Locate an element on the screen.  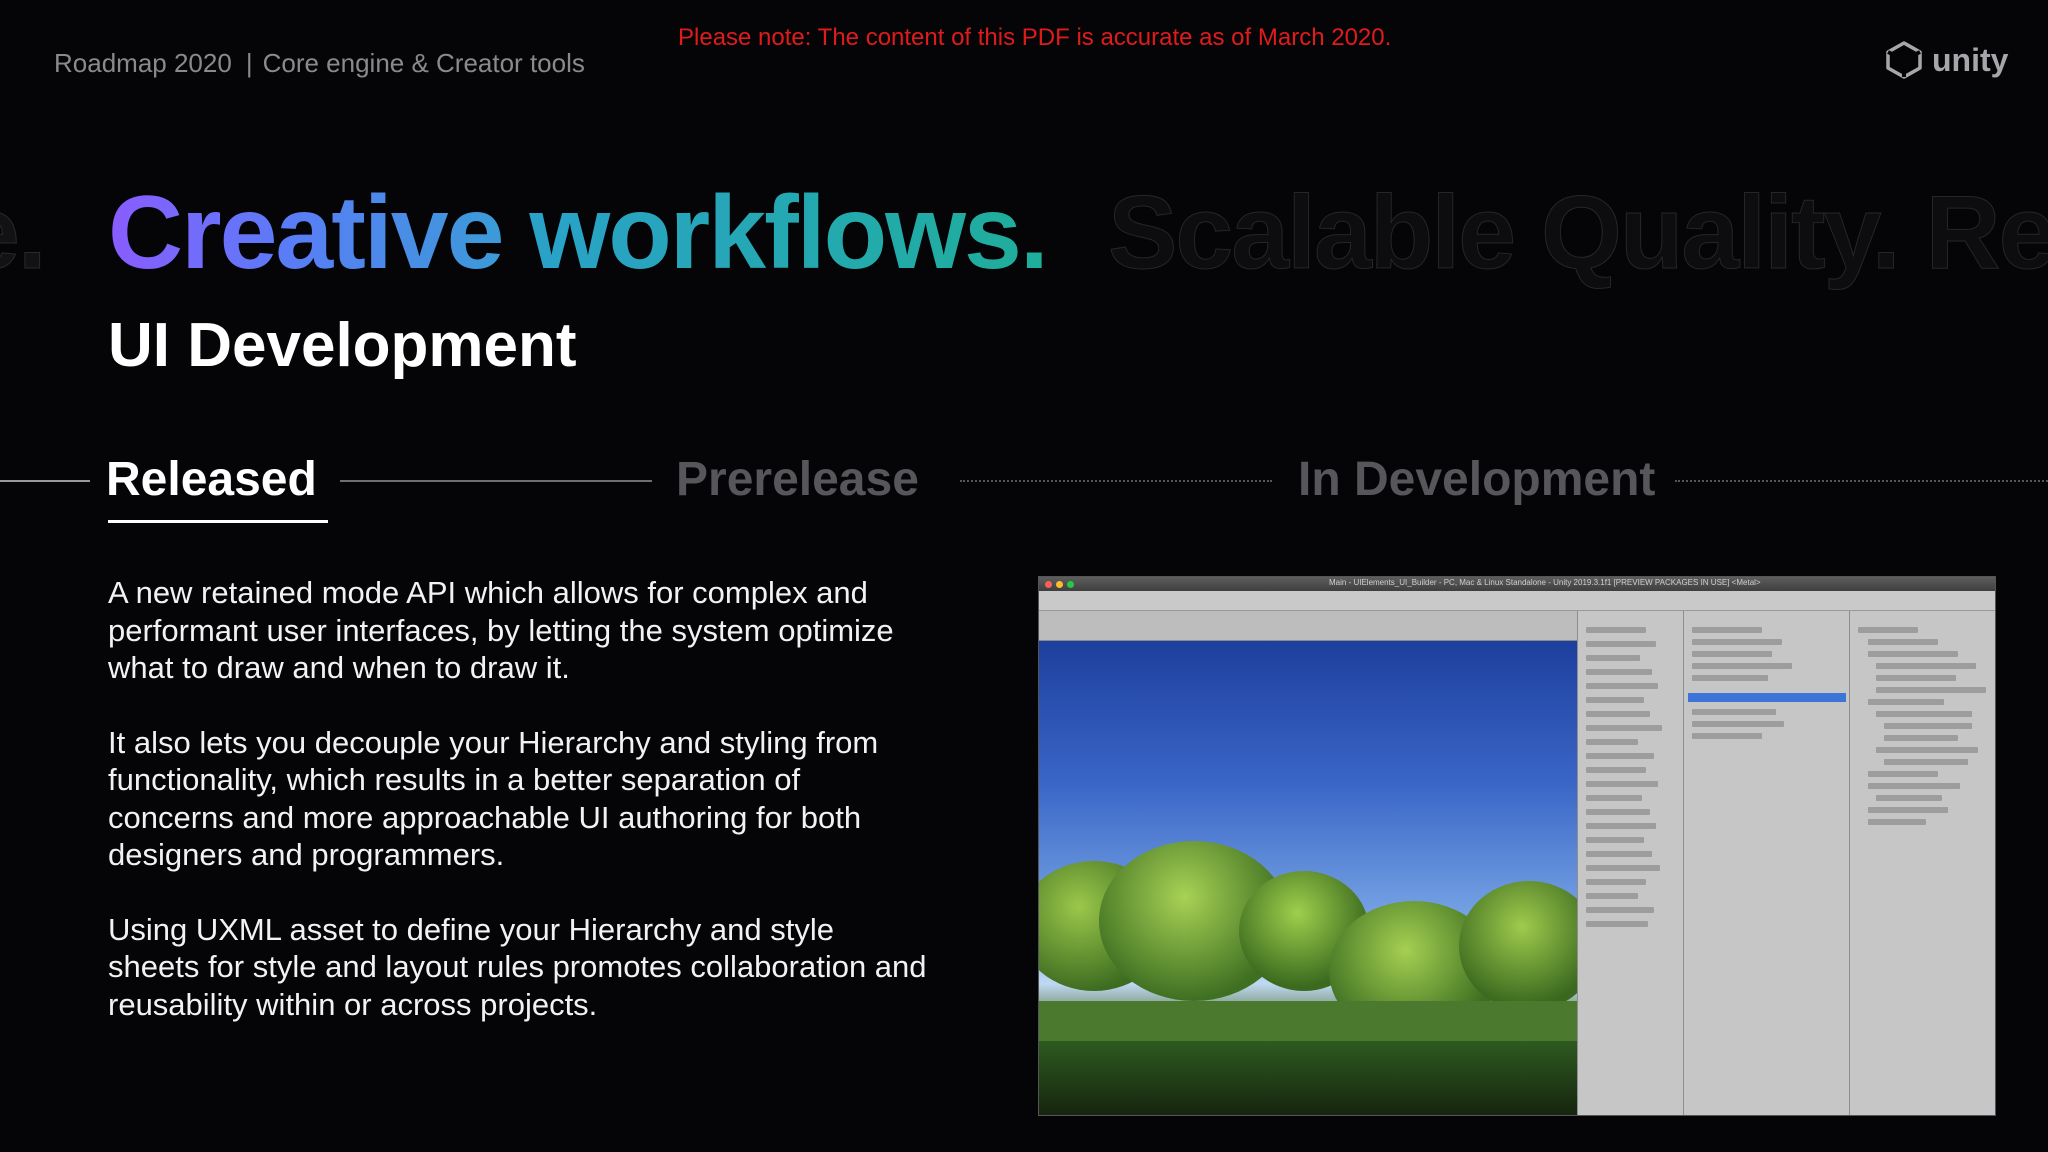
scene-tabs is located at coordinates (1308, 626).